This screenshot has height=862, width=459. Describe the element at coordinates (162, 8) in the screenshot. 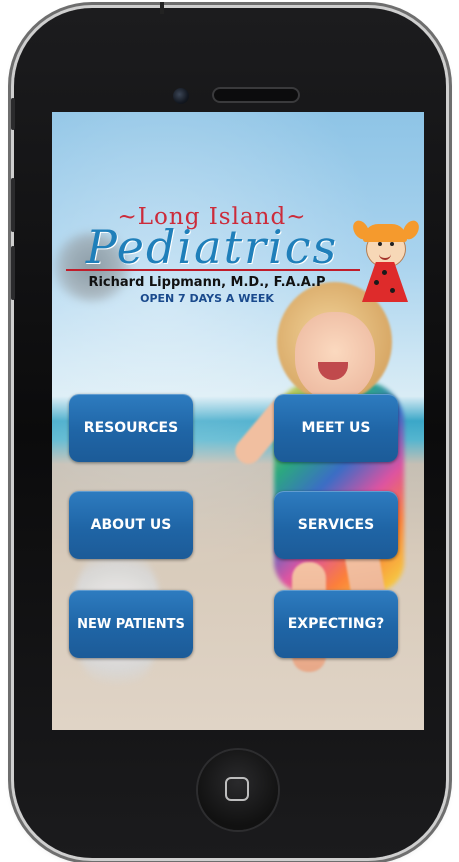

I see `sleep-button` at that location.